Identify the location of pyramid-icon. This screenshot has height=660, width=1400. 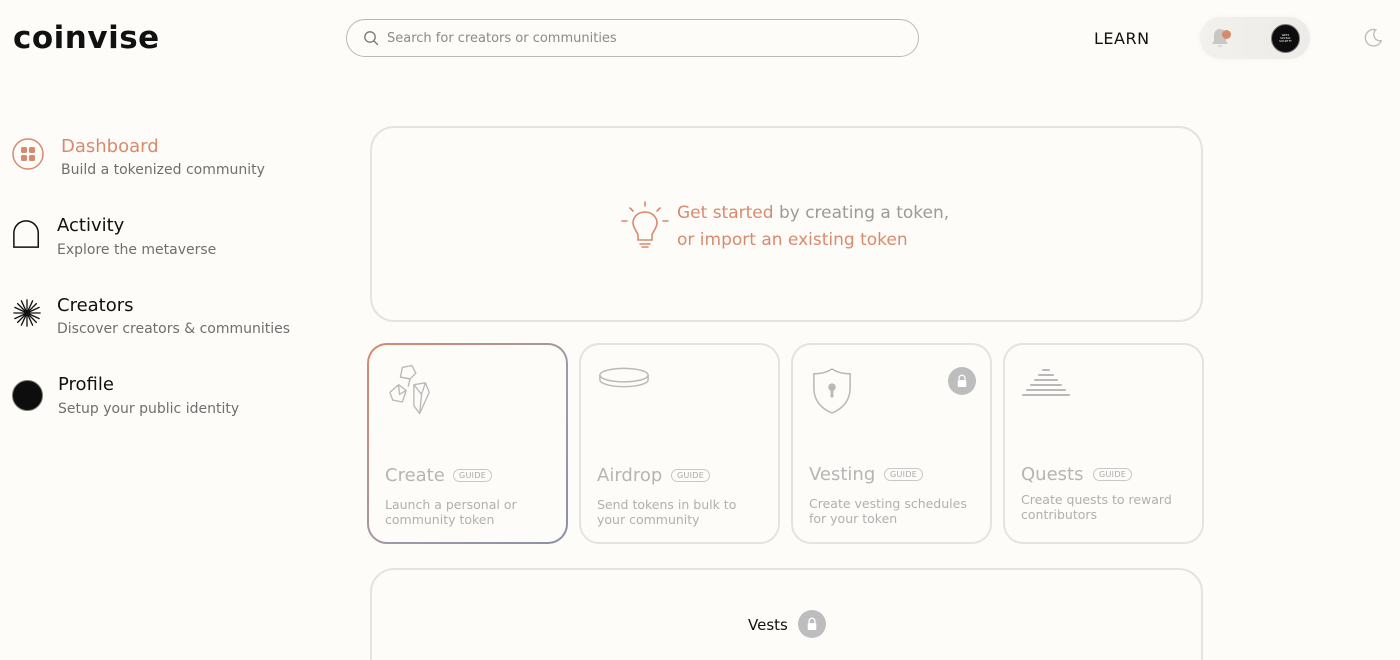
(1046, 382).